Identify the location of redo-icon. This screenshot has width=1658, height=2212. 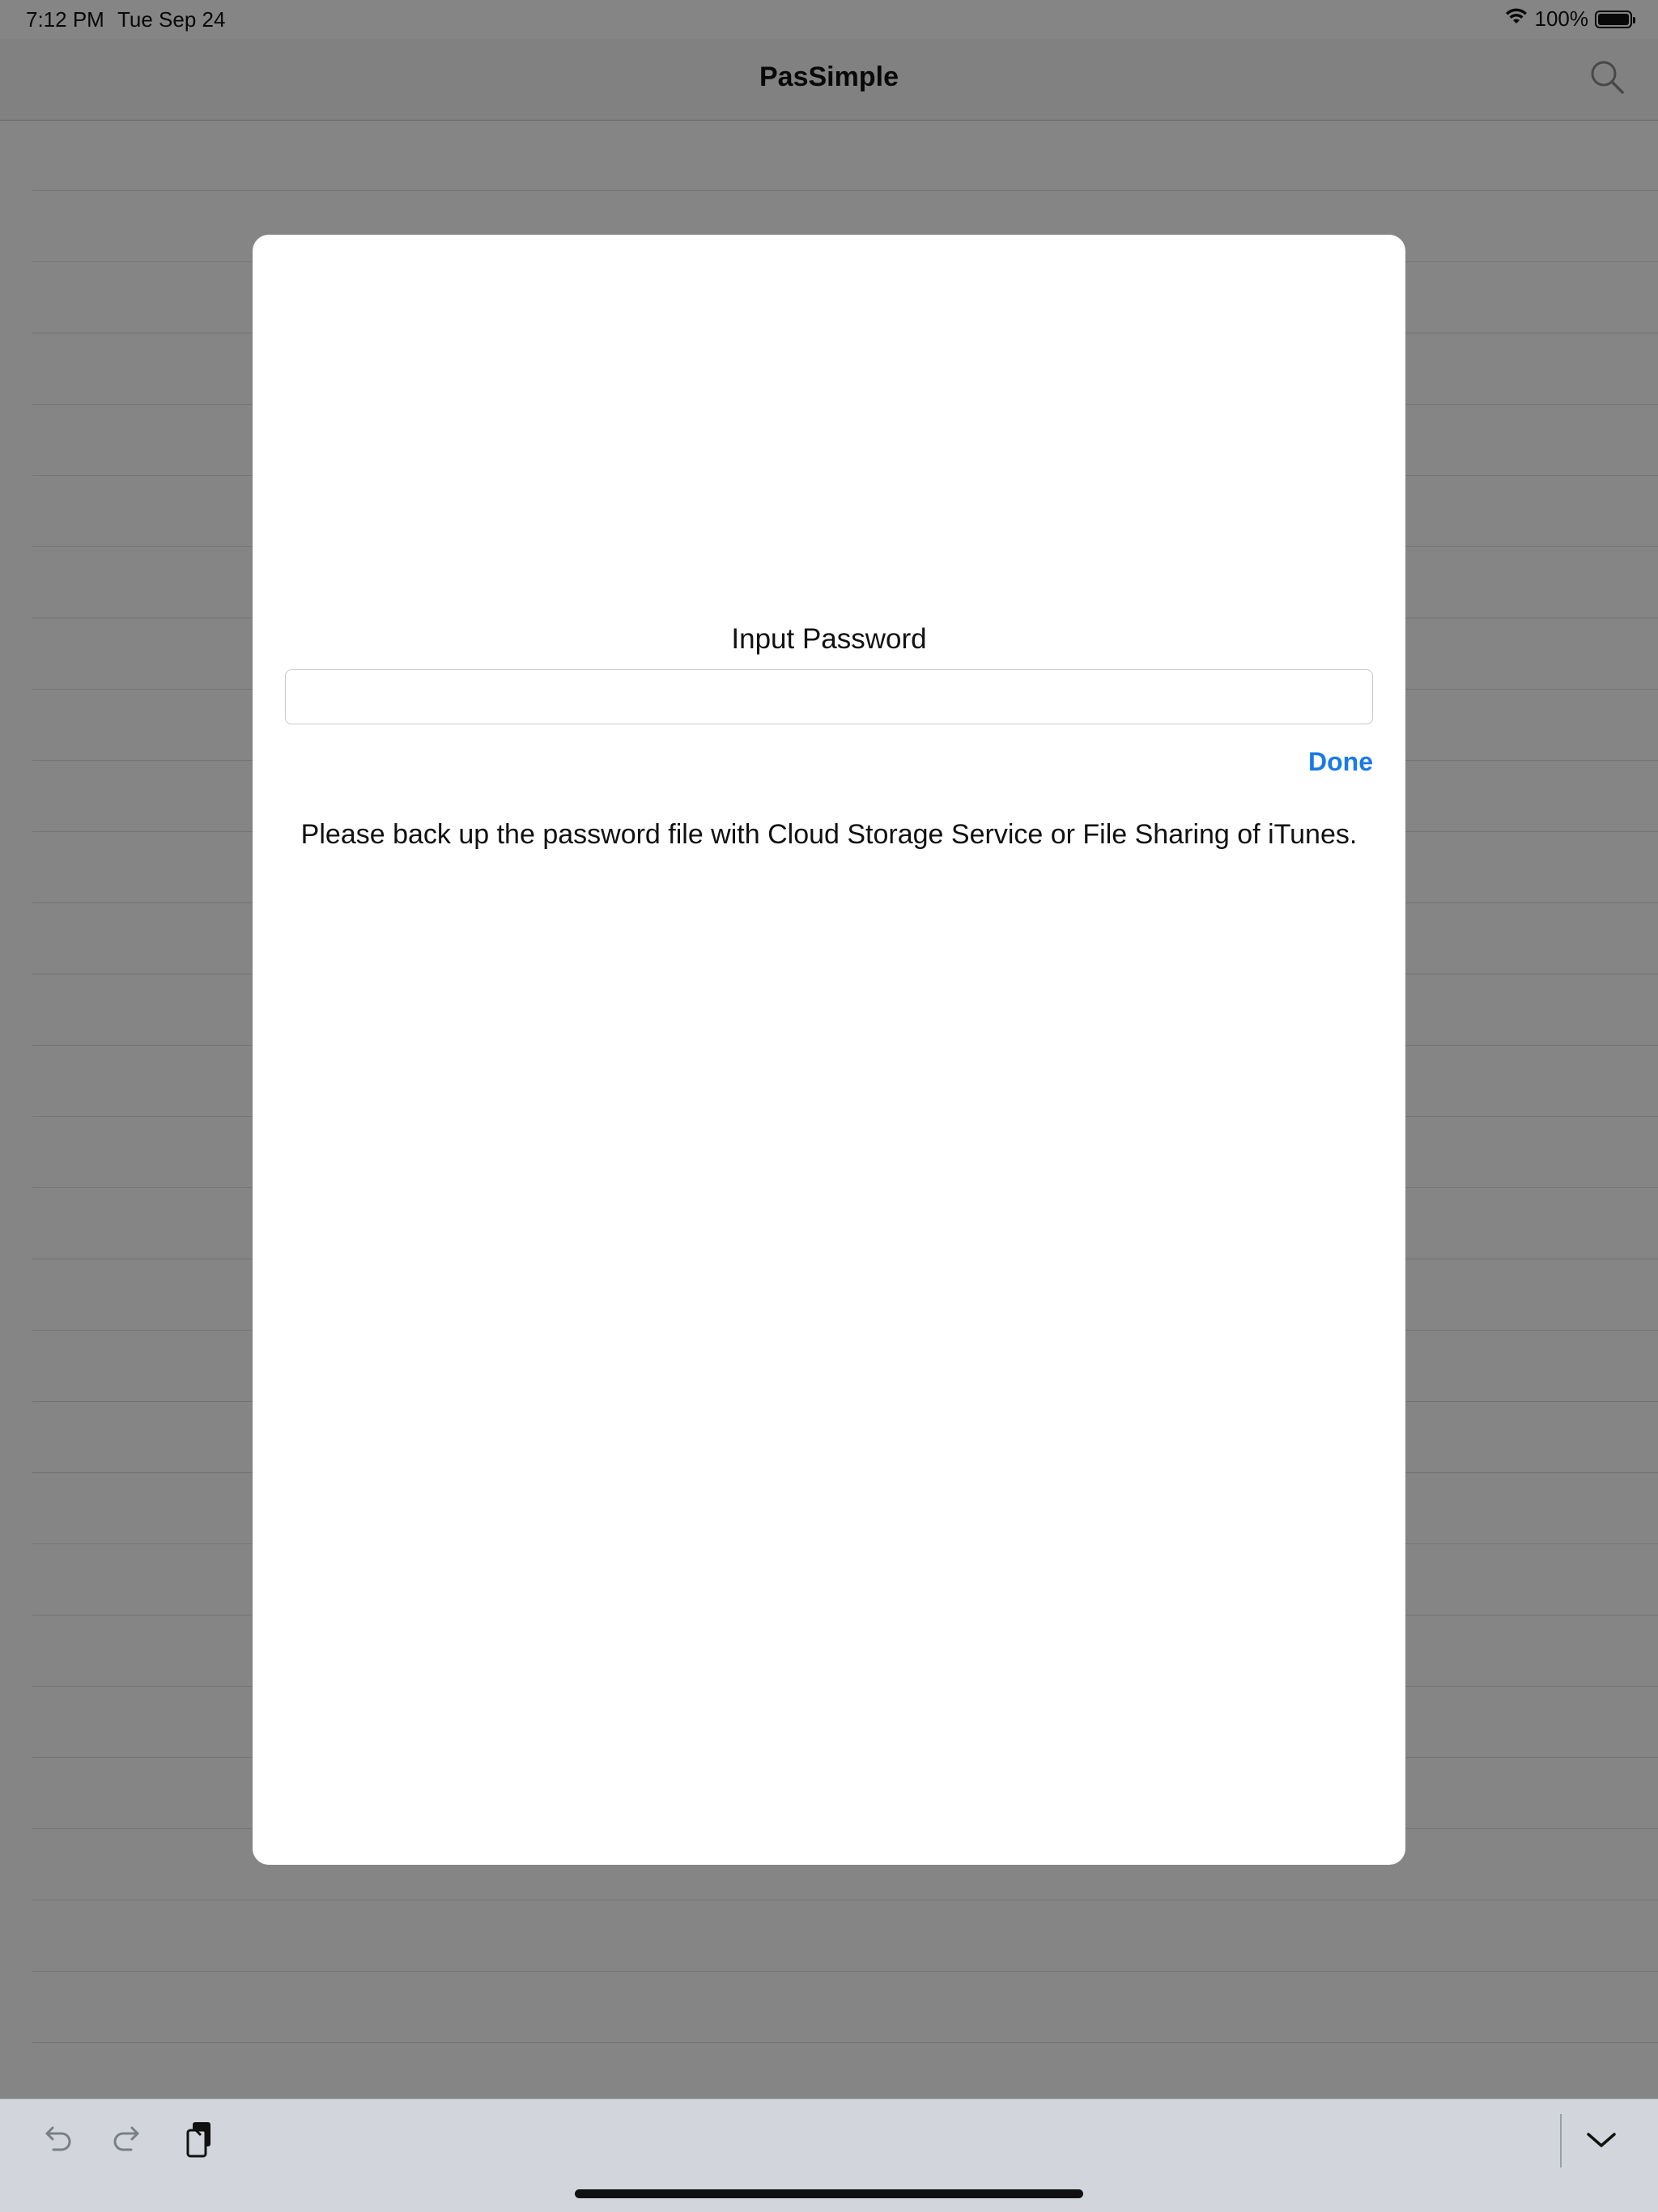
(128, 2140).